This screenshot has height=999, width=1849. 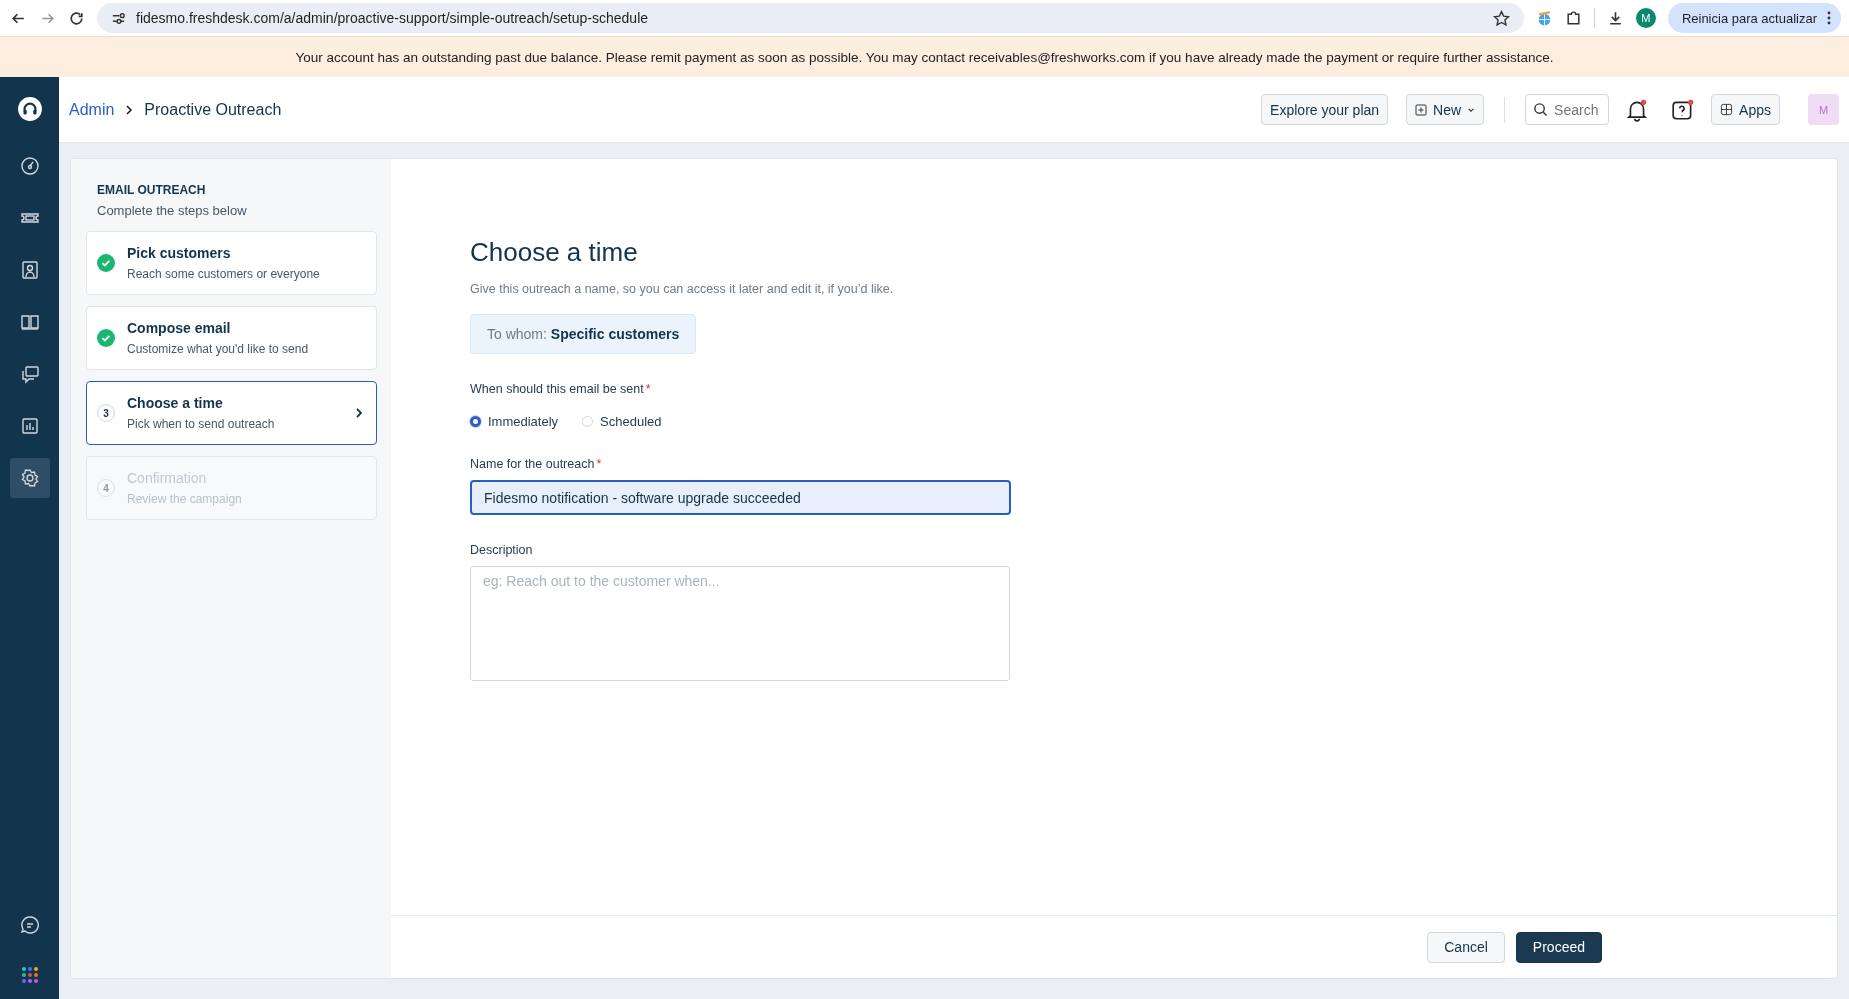 I want to click on field-label: Description, so click(x=502, y=550).